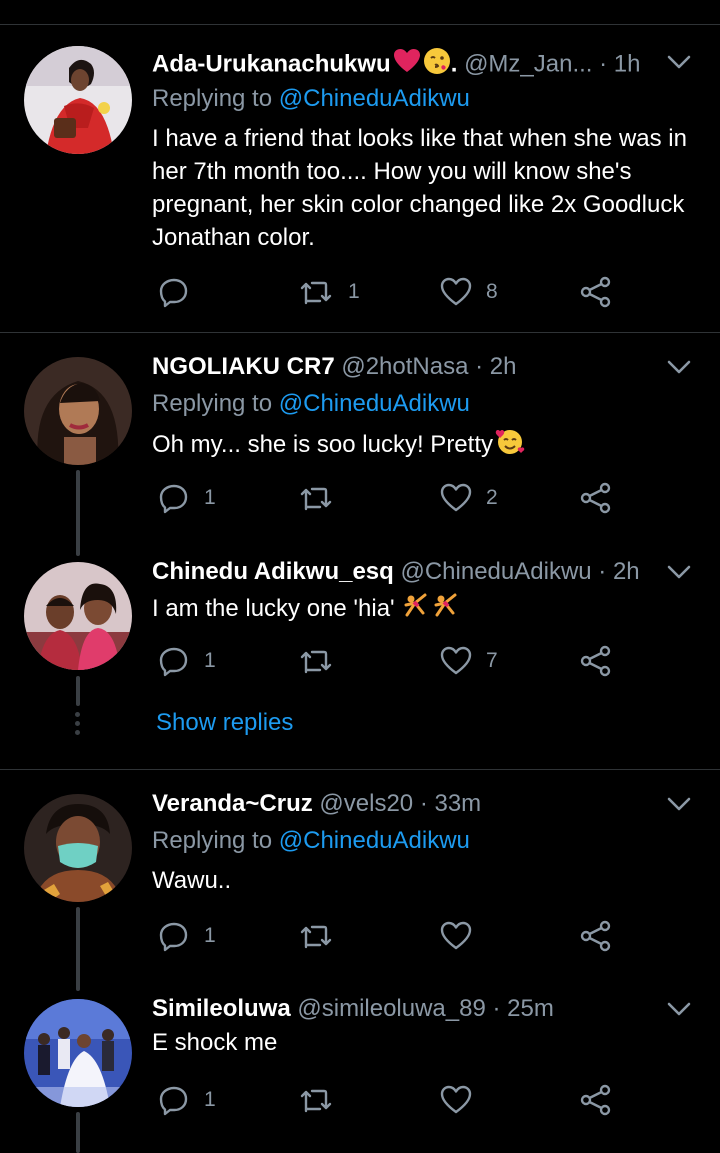 The height and width of the screenshot is (1153, 720). I want to click on tweet-actions: 1 7, so click(392, 661).